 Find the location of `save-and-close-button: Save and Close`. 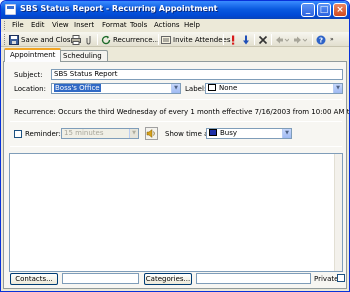

save-and-close-button: Save and Close is located at coordinates (42, 39).